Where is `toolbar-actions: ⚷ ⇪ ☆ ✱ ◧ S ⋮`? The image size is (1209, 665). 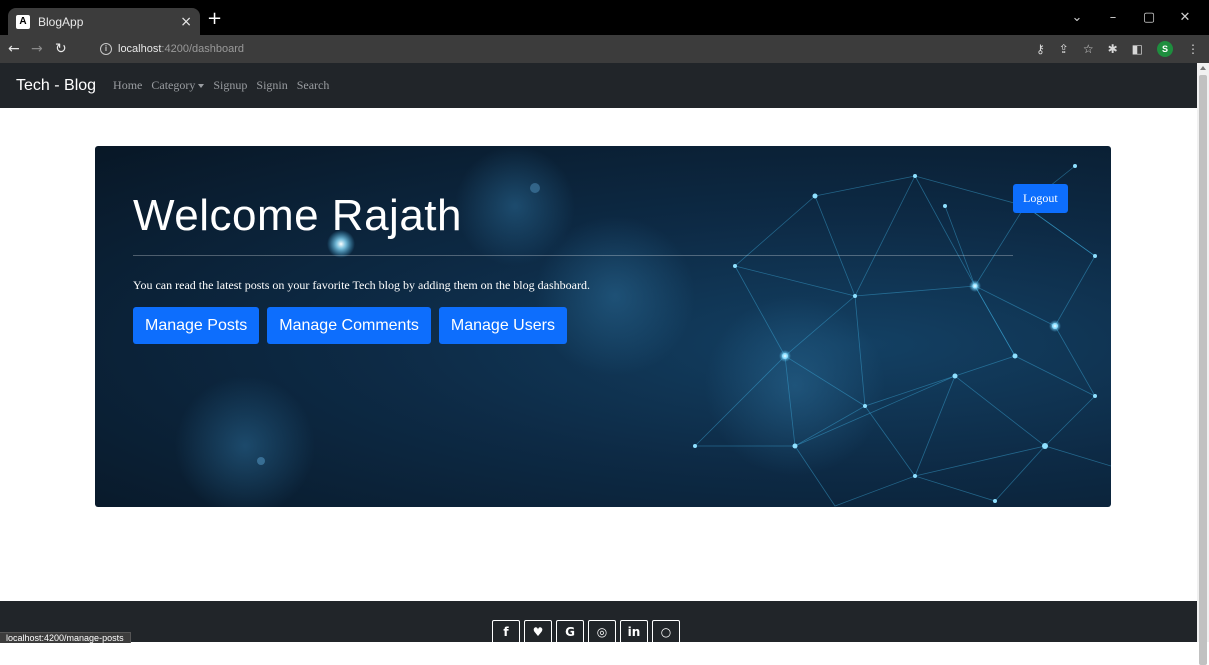
toolbar-actions: ⚷ ⇪ ☆ ✱ ◧ S ⋮ is located at coordinates (1117, 49).